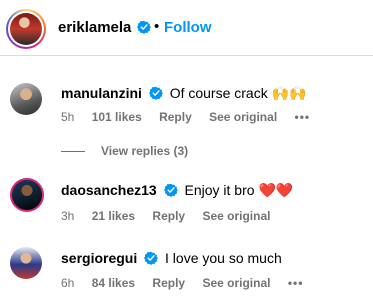  What do you see at coordinates (189, 283) in the screenshot?
I see `comment-meta: 6h 84 likes Reply See original •••` at bounding box center [189, 283].